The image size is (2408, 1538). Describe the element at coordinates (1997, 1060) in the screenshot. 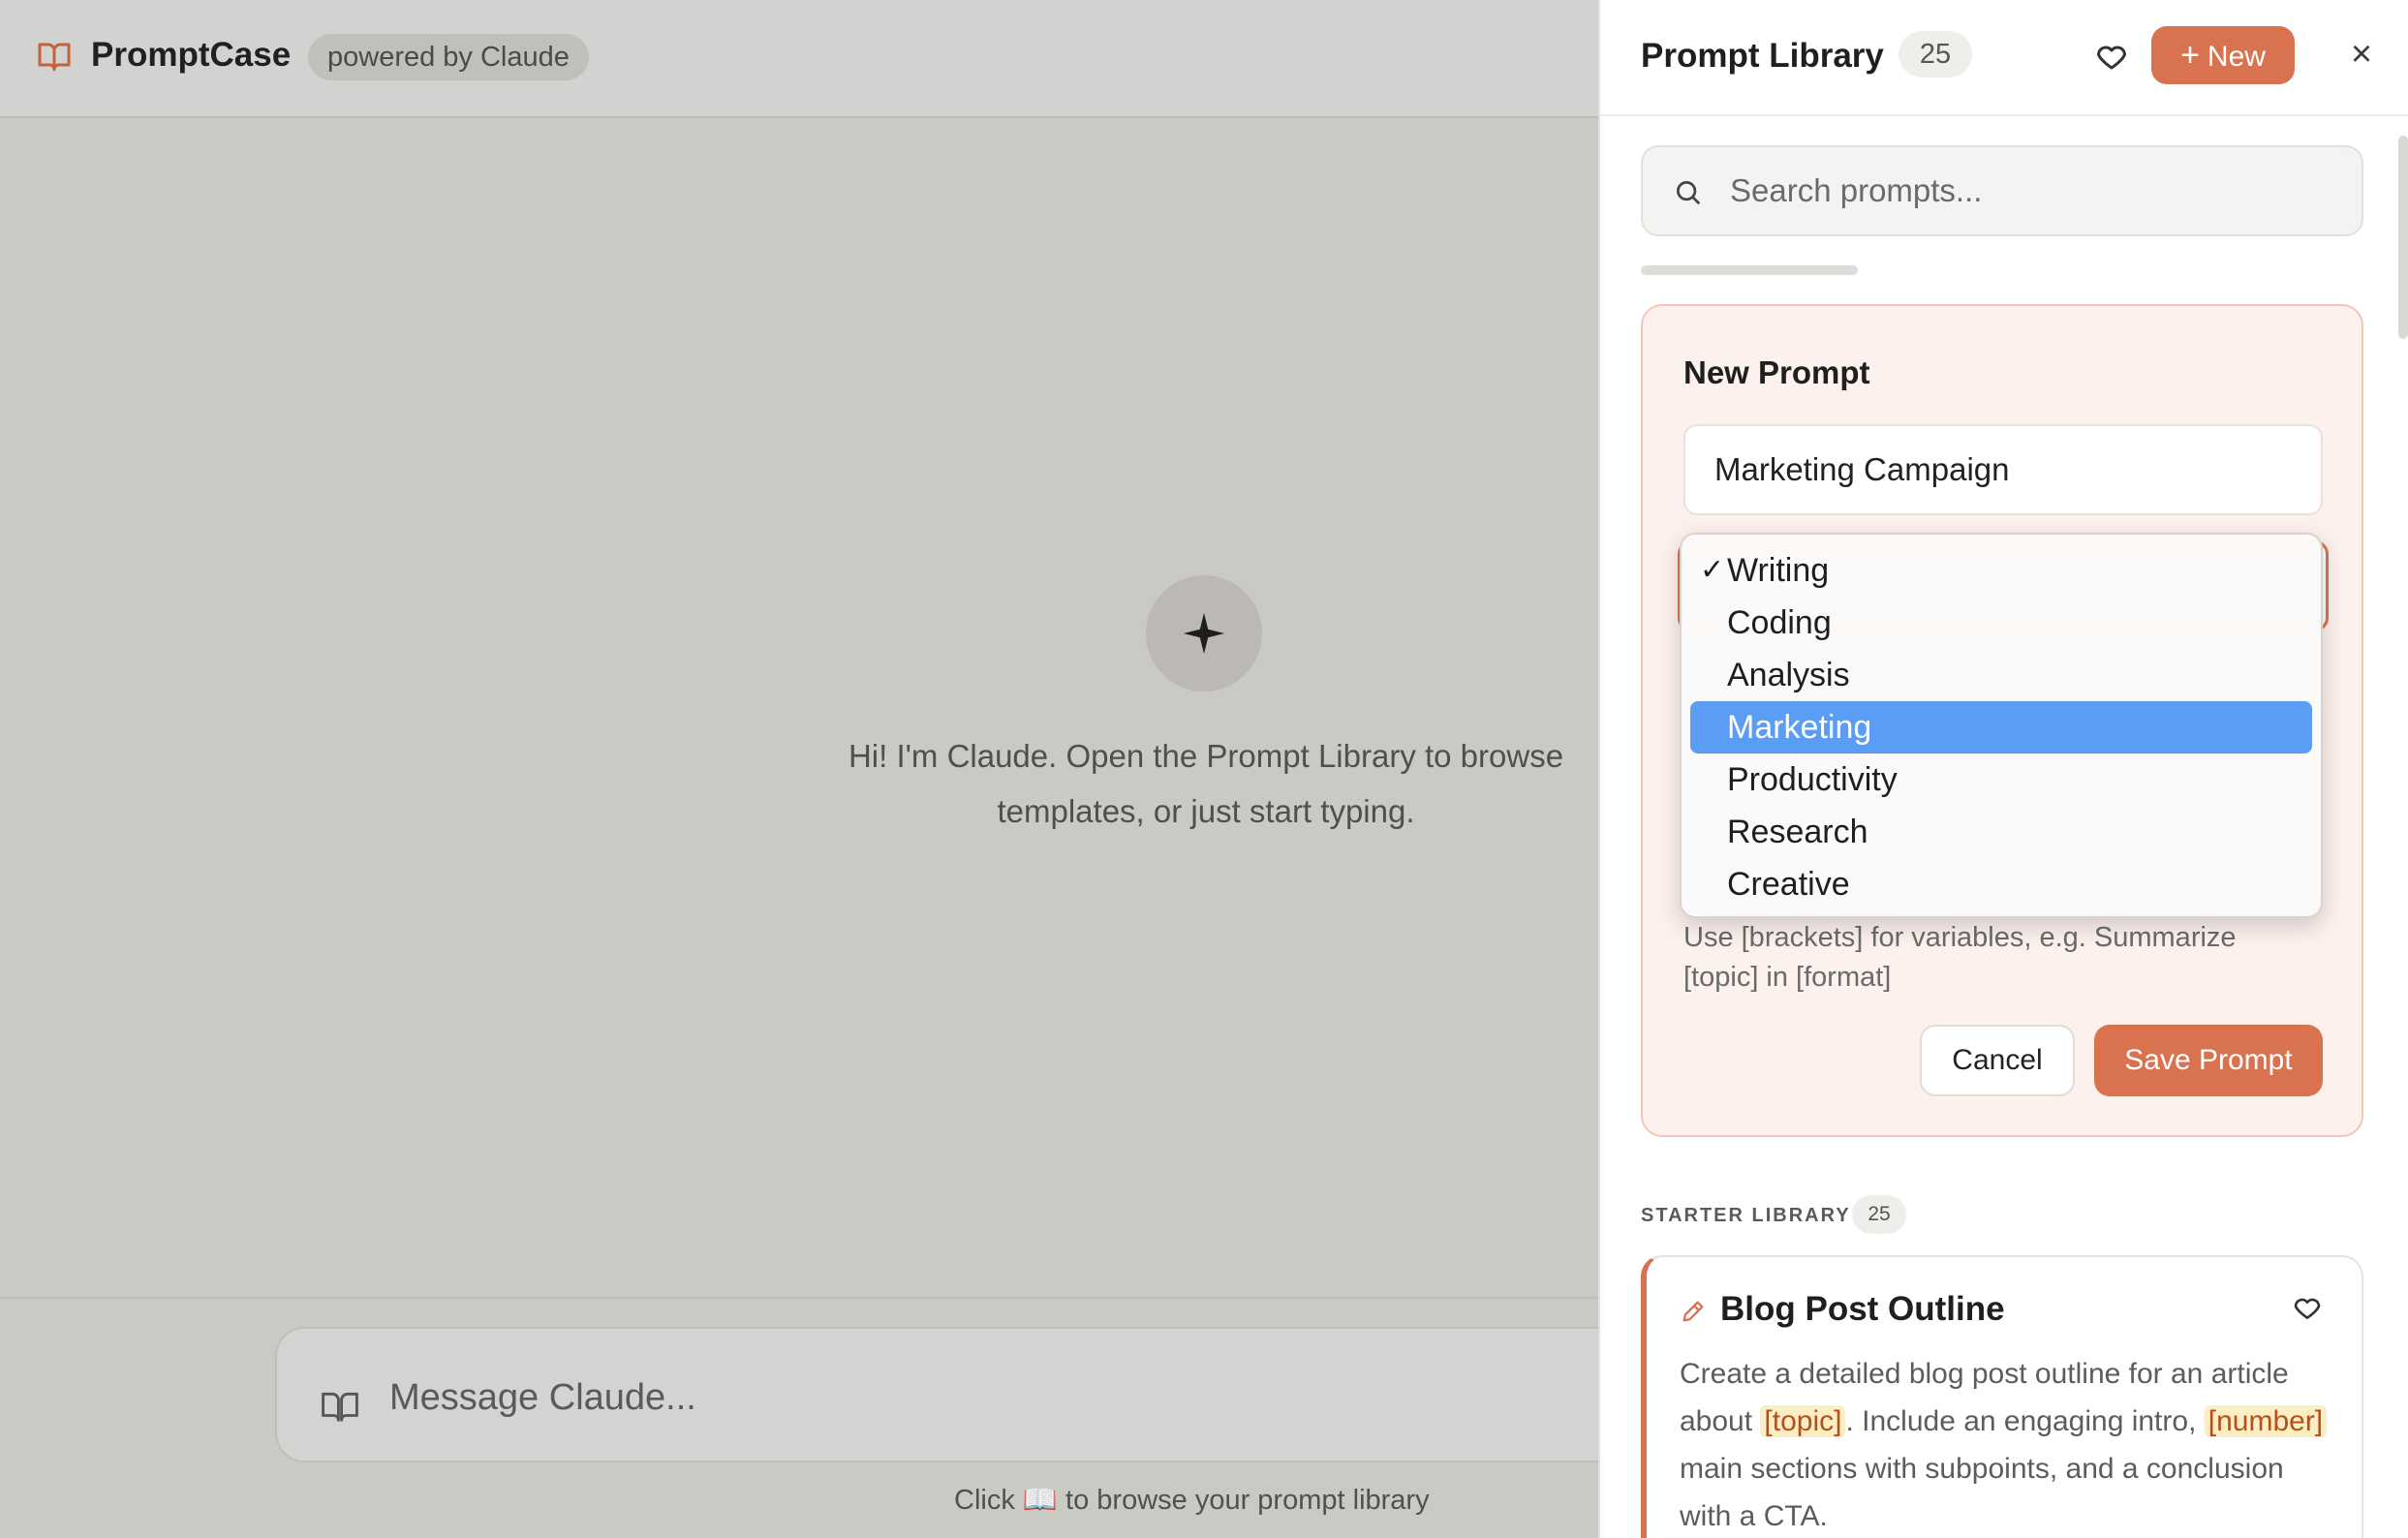

I see `cancel-button: Cancel` at that location.